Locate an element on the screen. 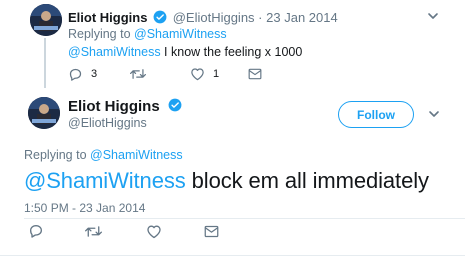 The image size is (465, 261). like-button is located at coordinates (154, 231).